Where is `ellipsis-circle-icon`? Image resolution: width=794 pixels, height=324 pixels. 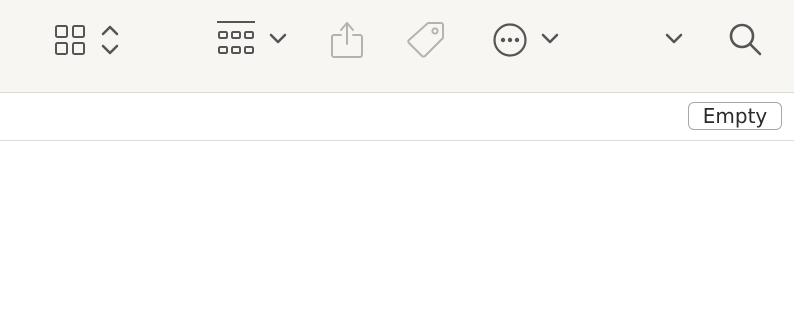
ellipsis-circle-icon is located at coordinates (510, 40).